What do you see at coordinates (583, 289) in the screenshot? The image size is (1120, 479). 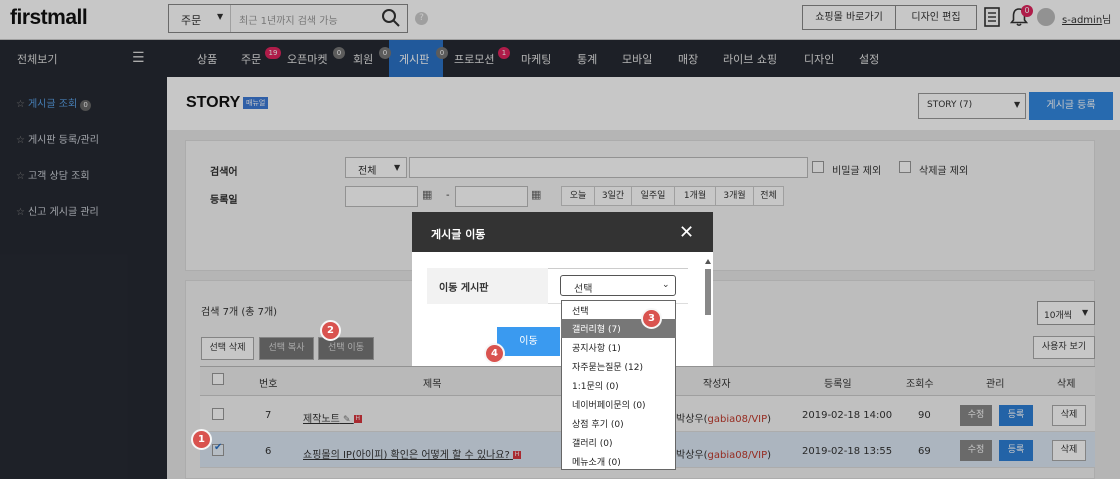 I see `target-board-value: 선택` at bounding box center [583, 289].